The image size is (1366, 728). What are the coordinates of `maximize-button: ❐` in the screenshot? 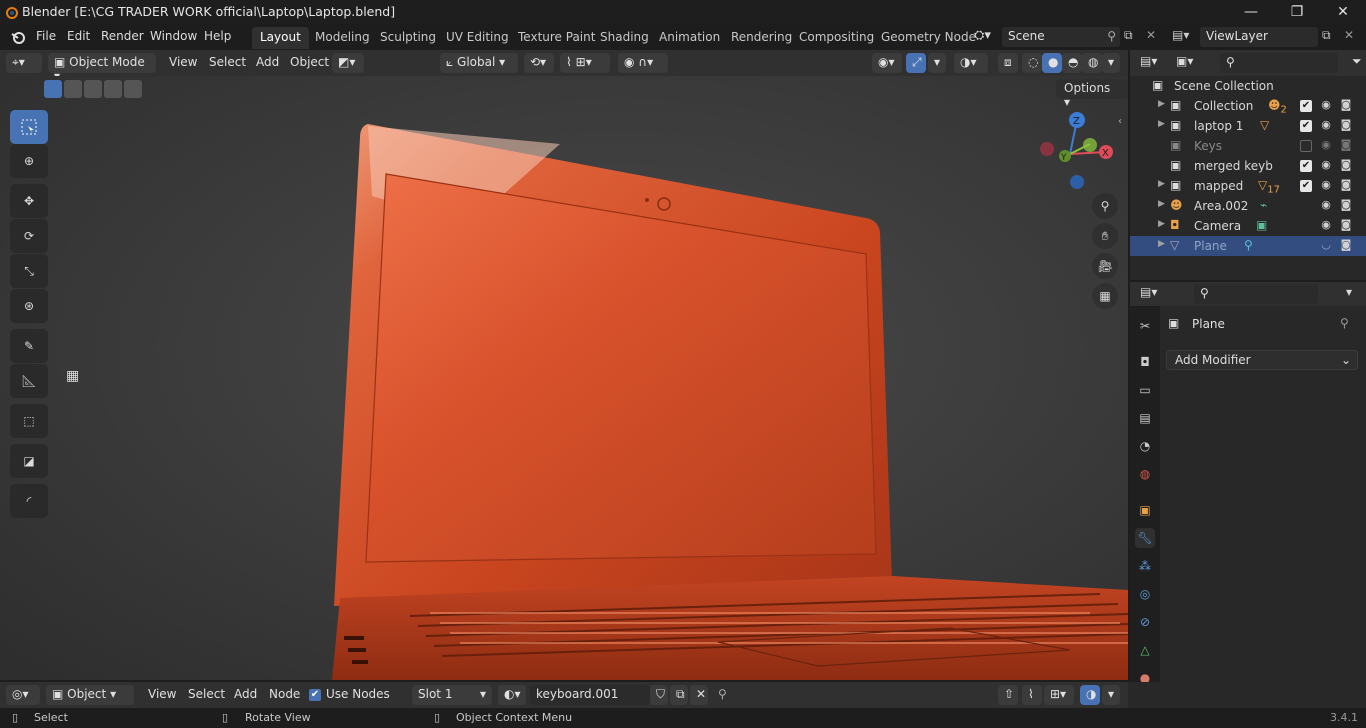 It's located at (1297, 12).